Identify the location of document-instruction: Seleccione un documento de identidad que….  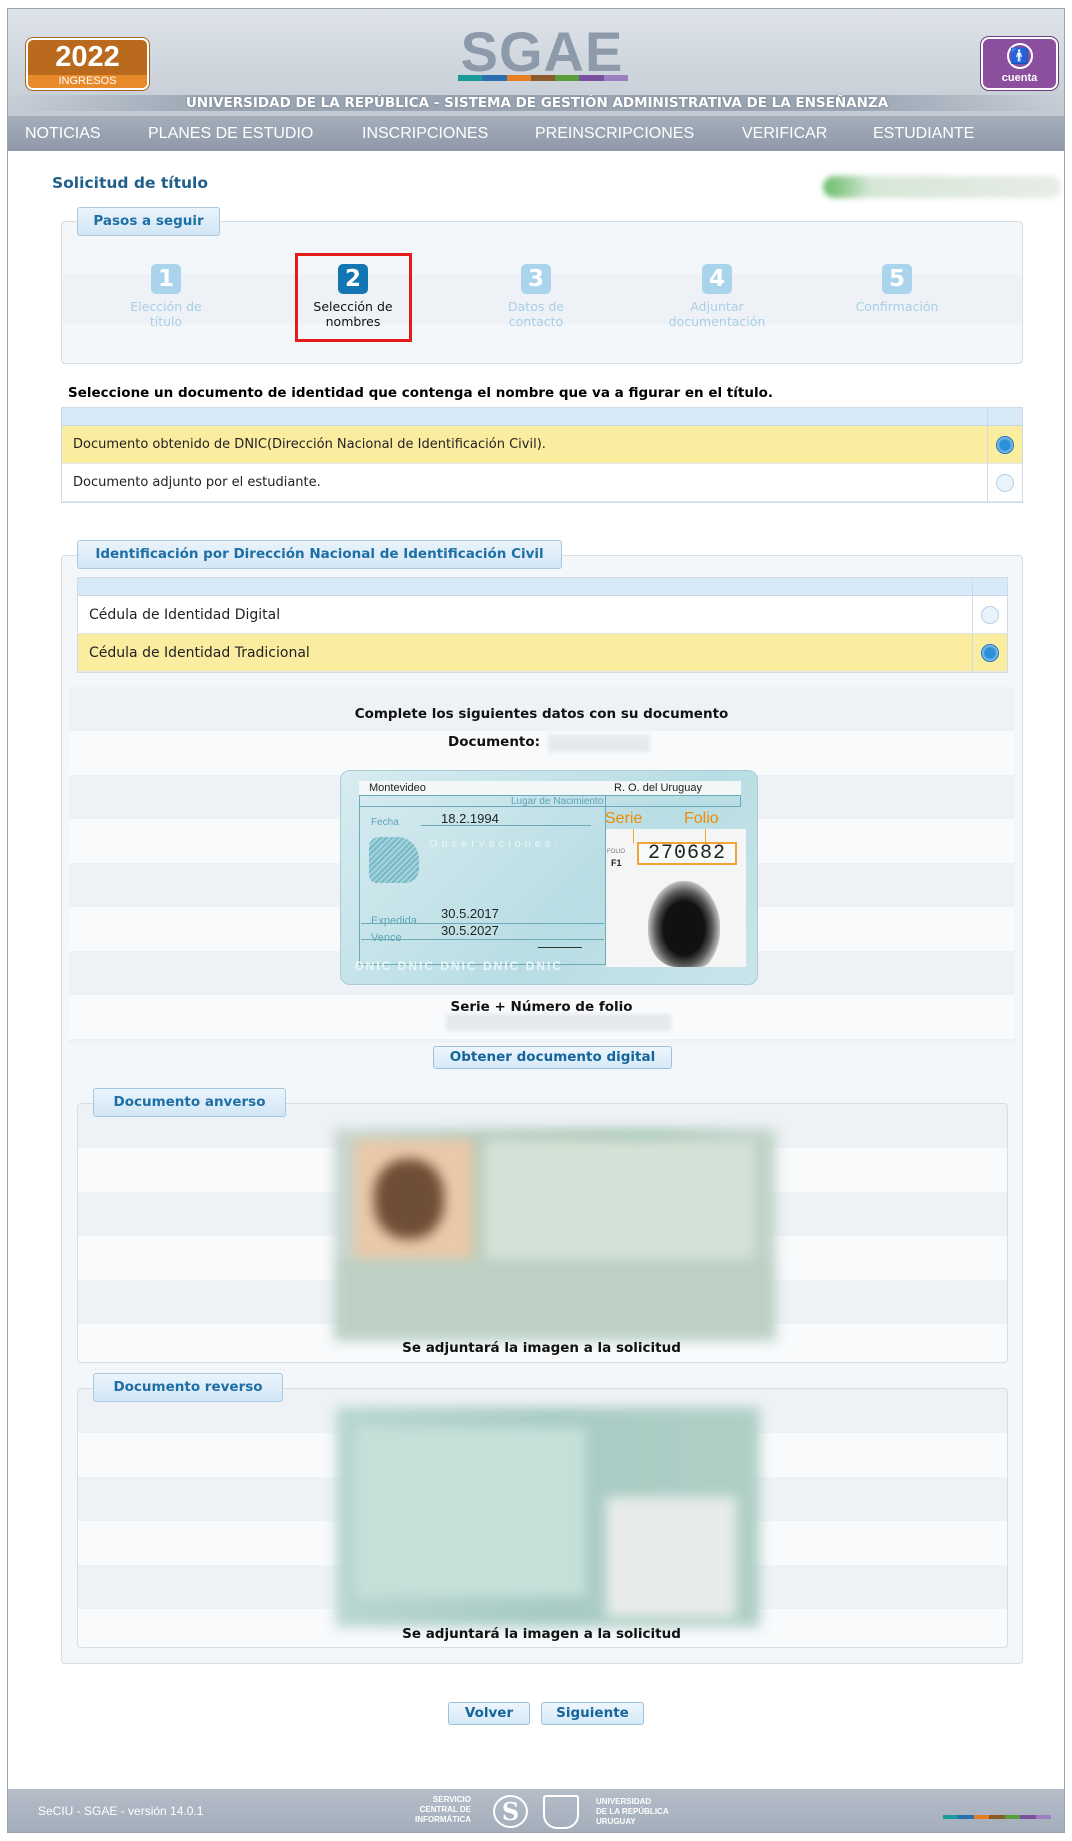
(420, 393).